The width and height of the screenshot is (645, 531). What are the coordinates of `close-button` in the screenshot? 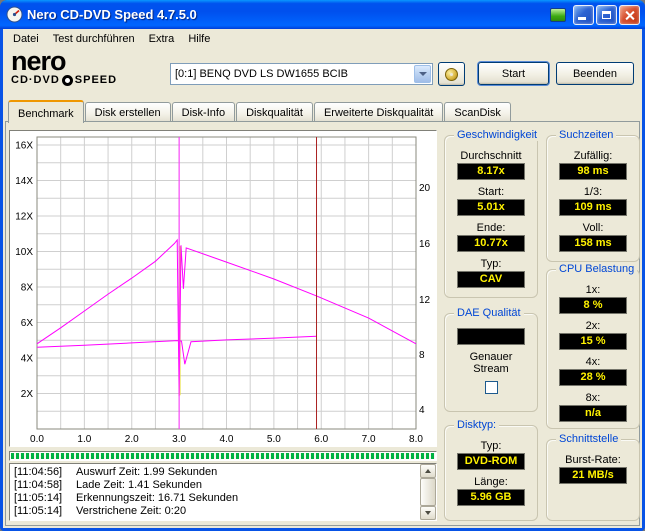 It's located at (629, 15).